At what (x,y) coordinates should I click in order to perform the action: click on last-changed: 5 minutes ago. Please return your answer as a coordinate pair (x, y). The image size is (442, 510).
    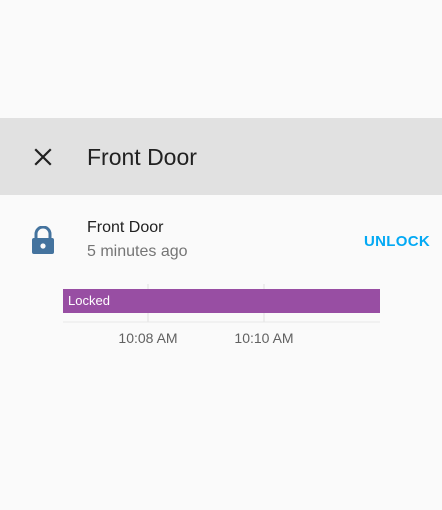
    Looking at the image, I should click on (137, 251).